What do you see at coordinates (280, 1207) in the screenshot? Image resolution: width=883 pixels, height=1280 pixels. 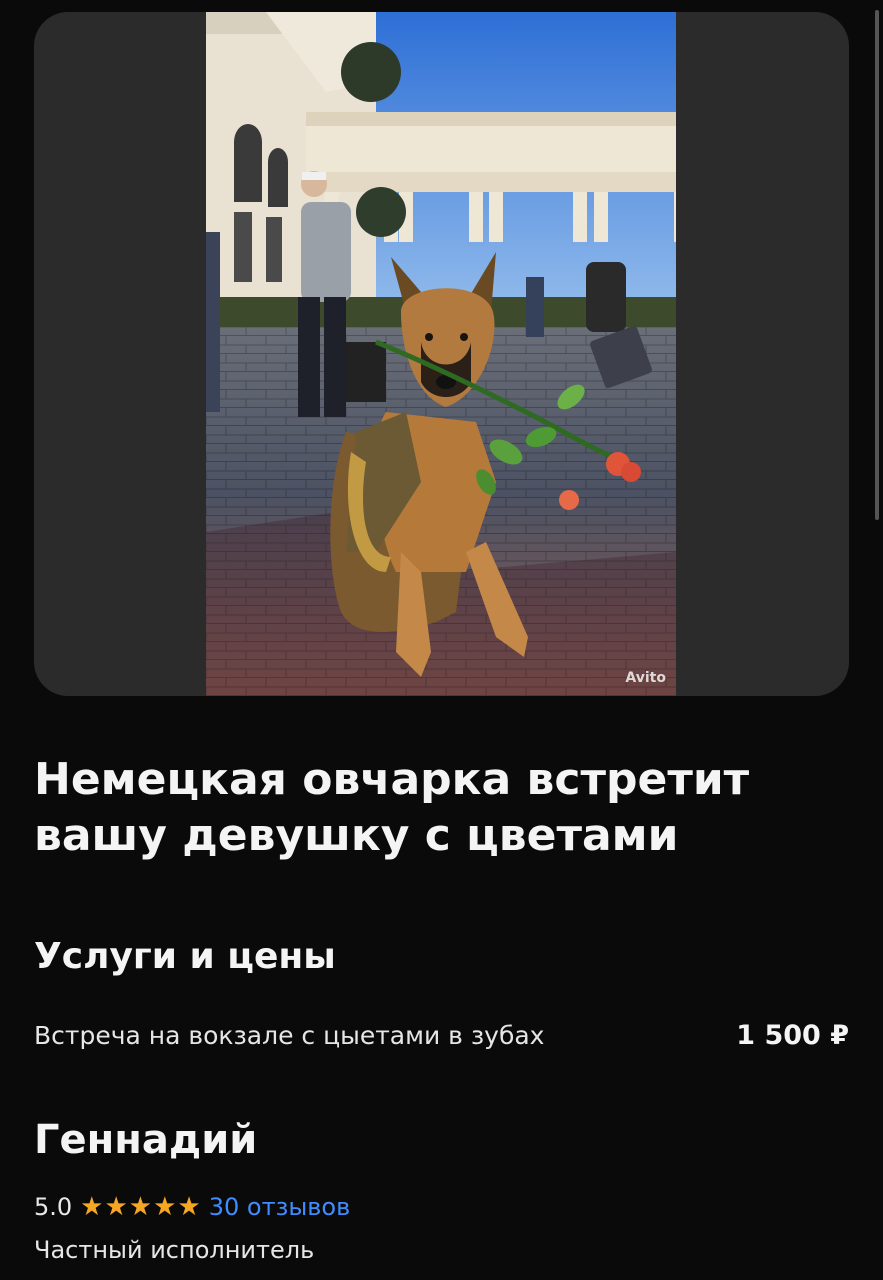 I see `reviews-link: 30 отзывов` at bounding box center [280, 1207].